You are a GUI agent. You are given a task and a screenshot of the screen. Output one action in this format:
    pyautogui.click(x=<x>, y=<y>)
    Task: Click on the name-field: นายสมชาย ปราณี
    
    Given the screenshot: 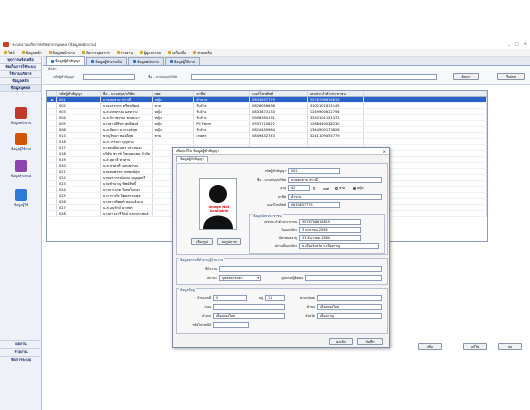 What is the action you would take?
    pyautogui.click(x=335, y=180)
    